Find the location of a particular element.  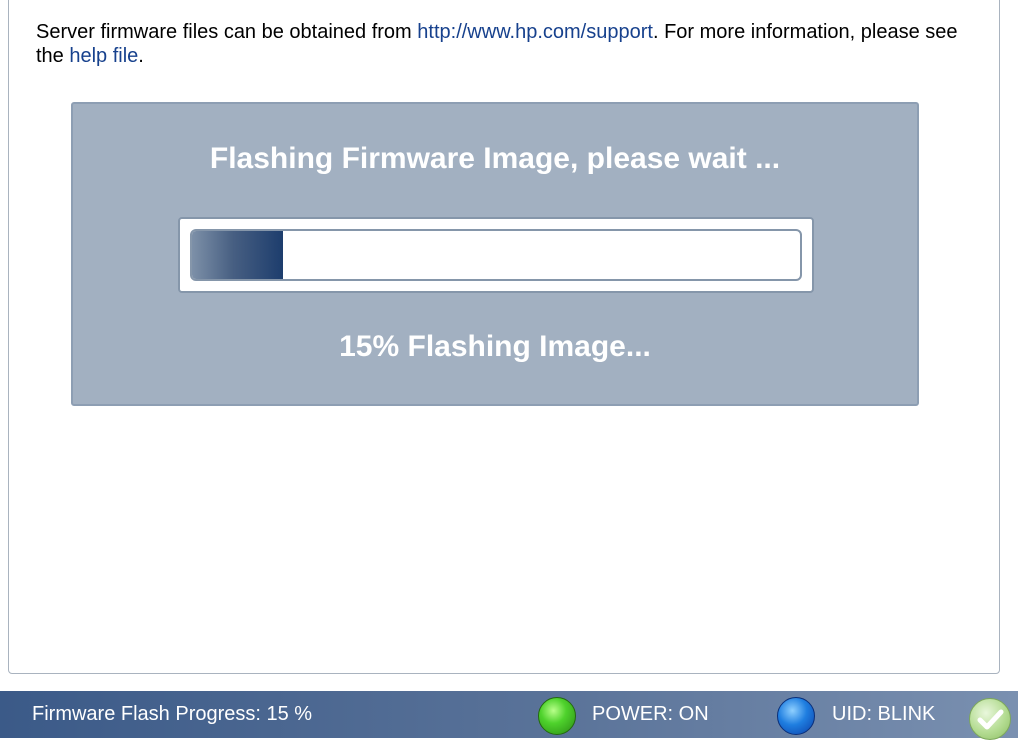

checkmark-icon is located at coordinates (990, 719).